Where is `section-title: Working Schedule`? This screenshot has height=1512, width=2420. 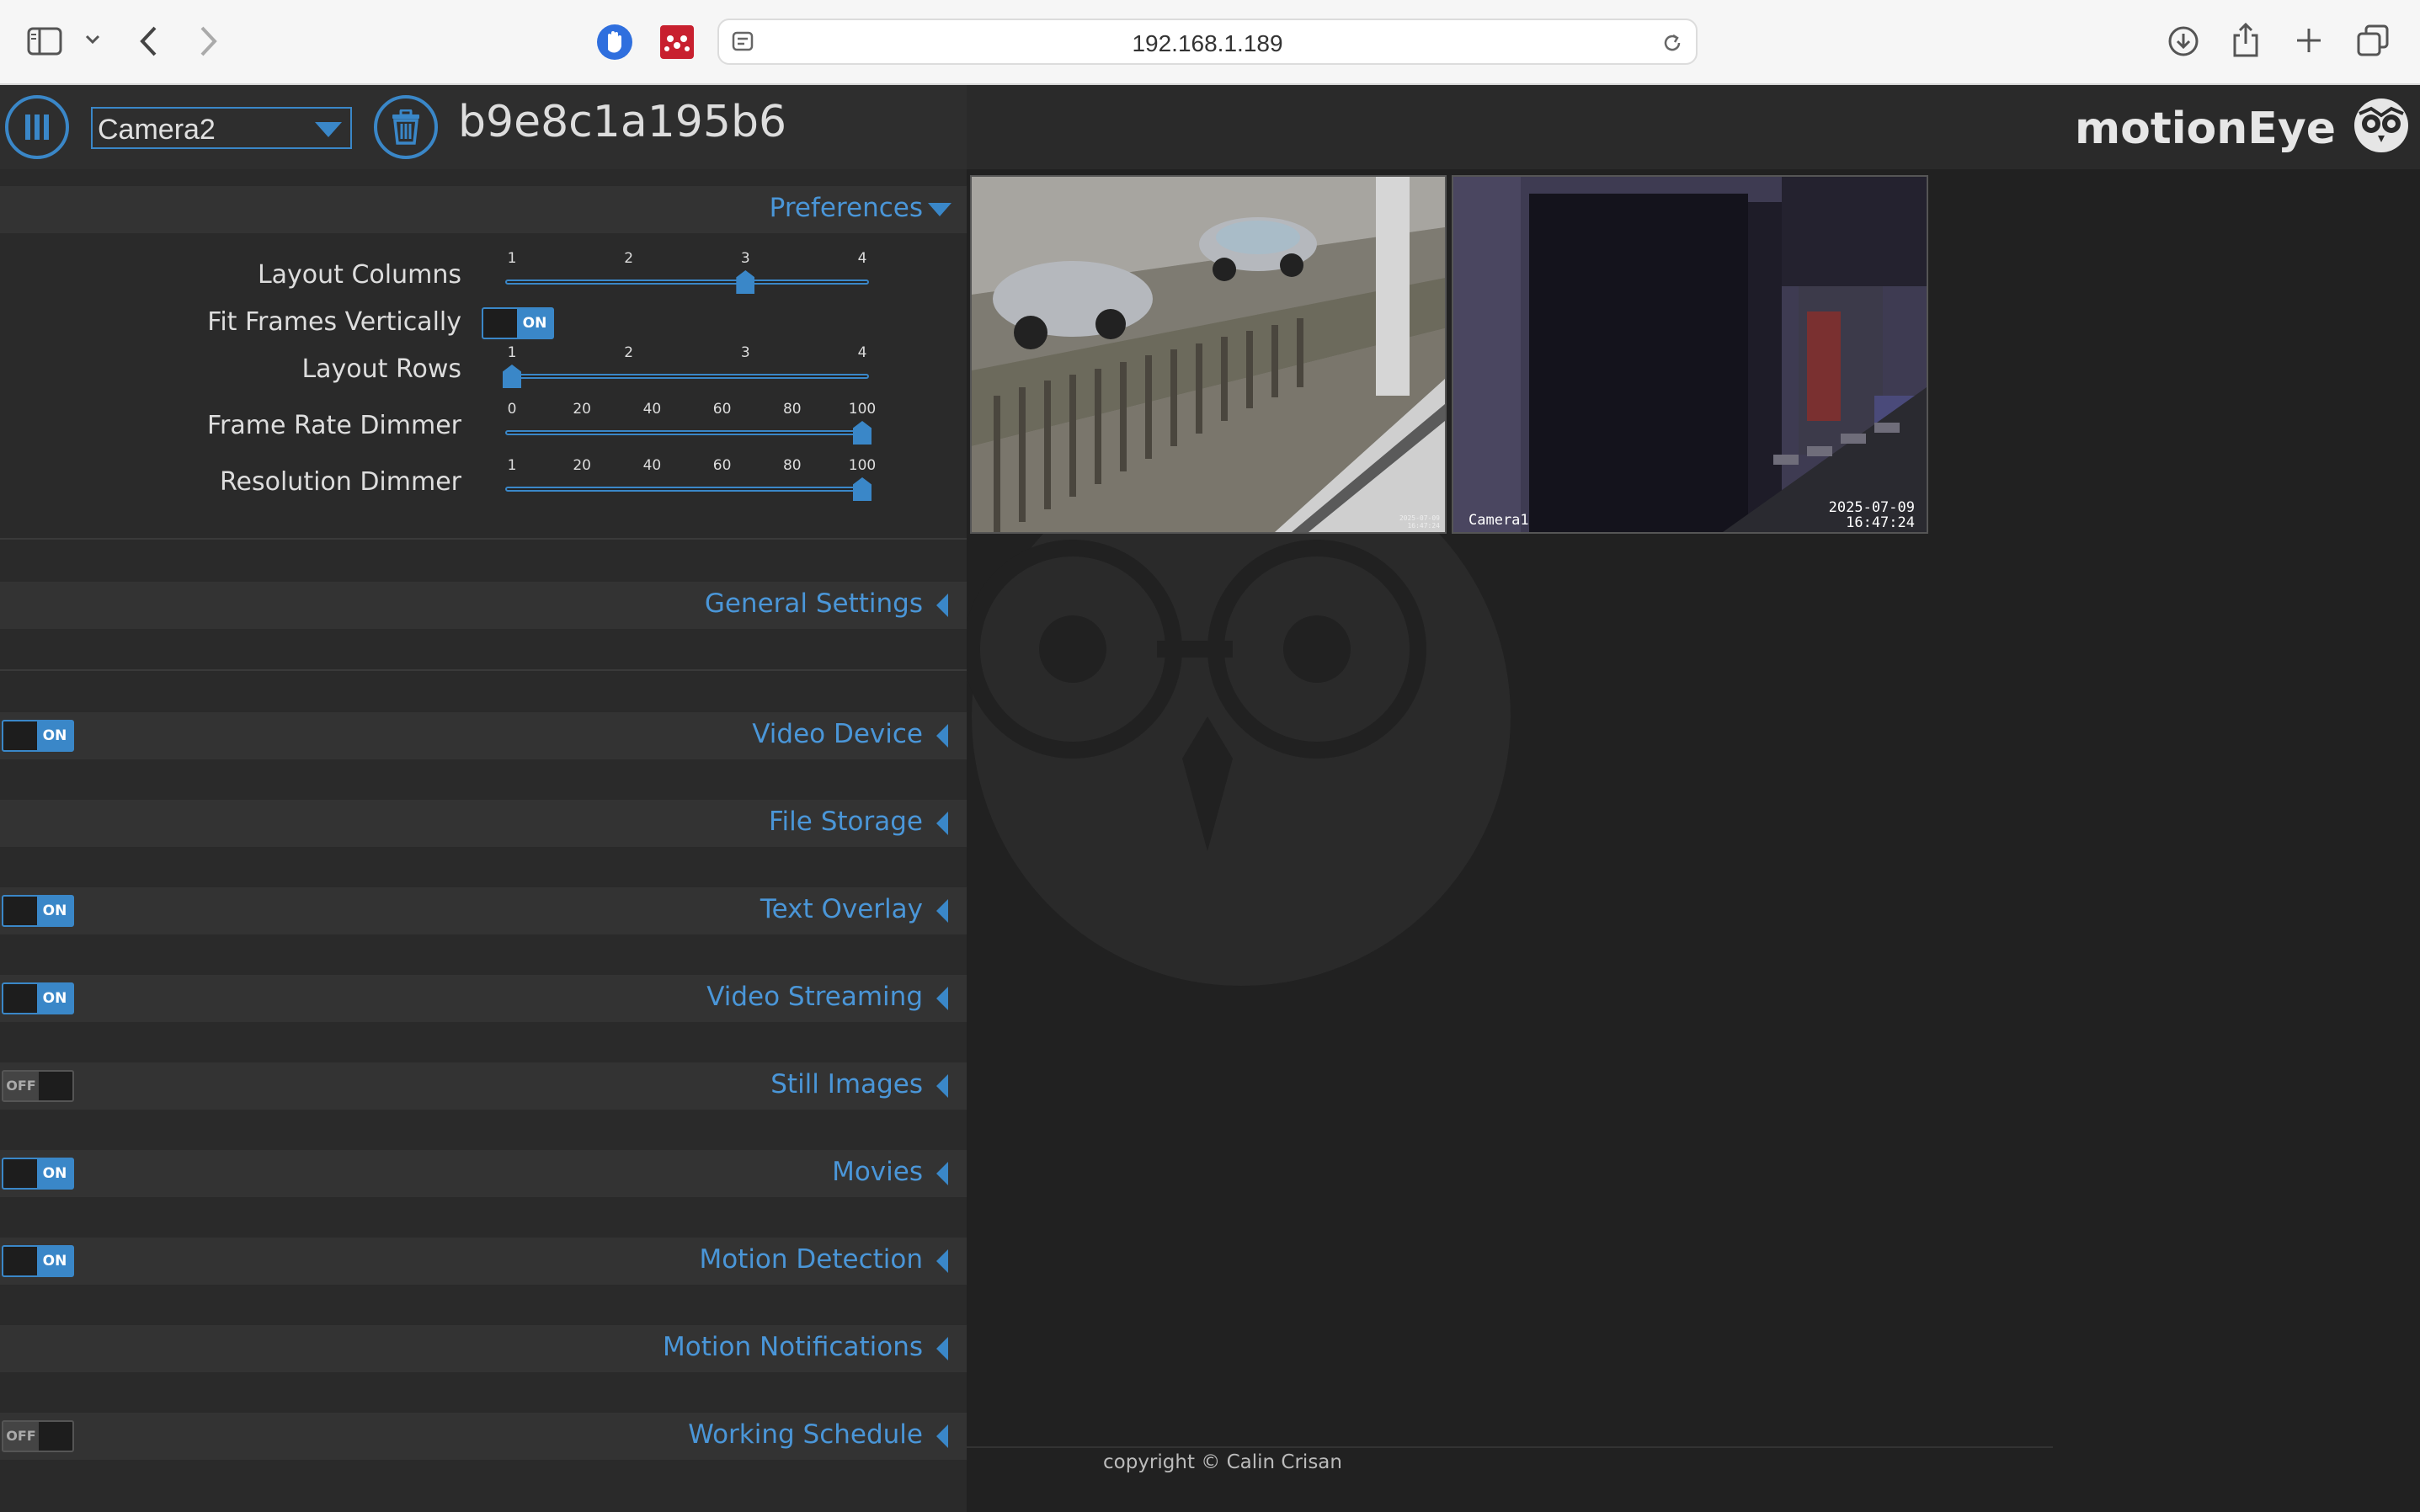 section-title: Working Schedule is located at coordinates (806, 1435).